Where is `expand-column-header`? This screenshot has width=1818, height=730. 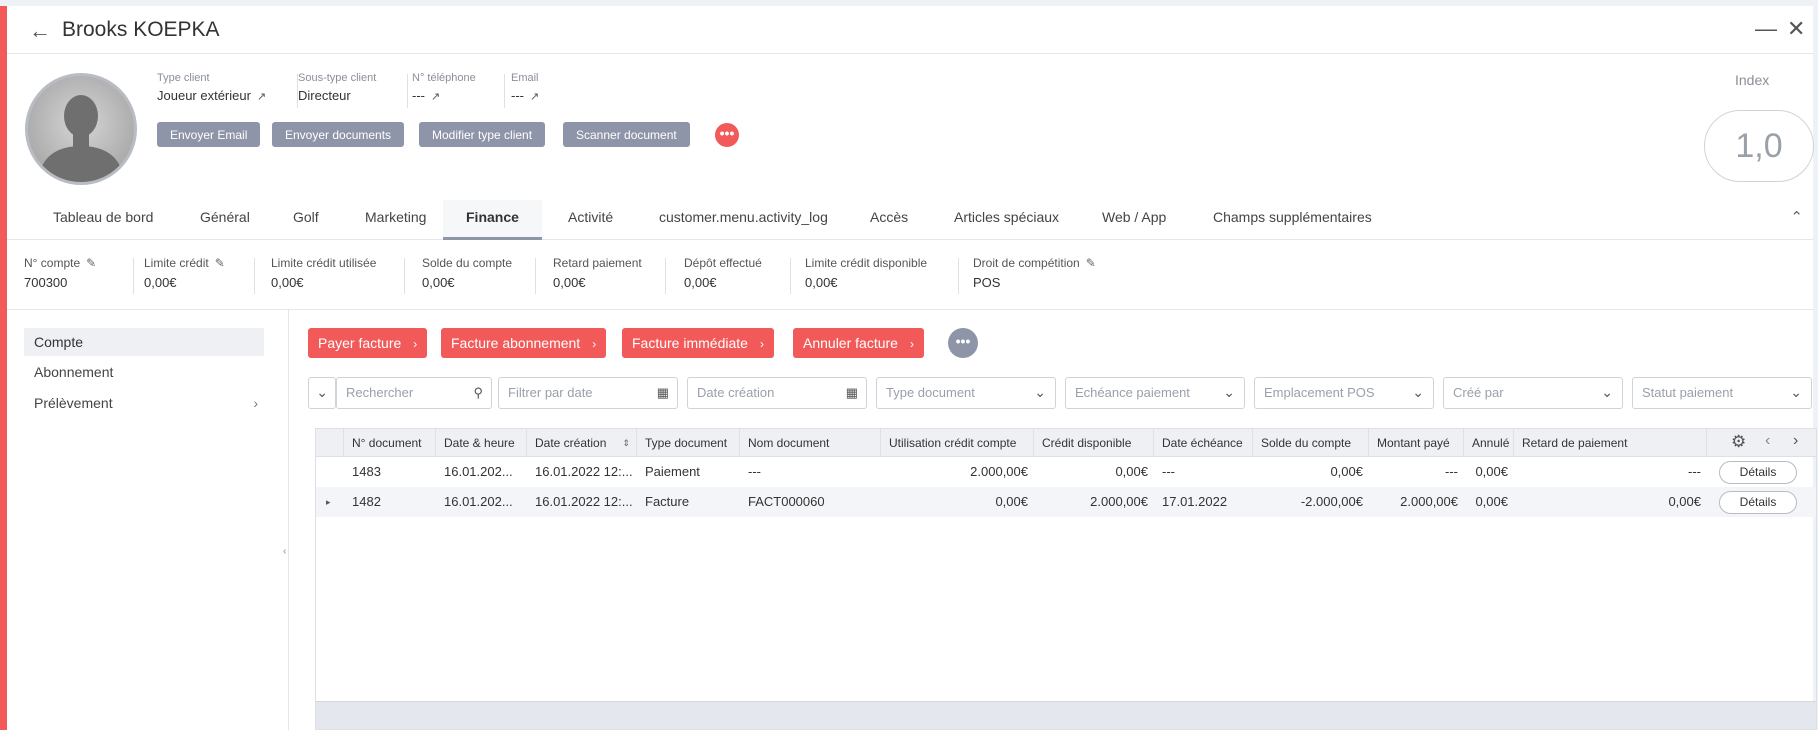 expand-column-header is located at coordinates (330, 443).